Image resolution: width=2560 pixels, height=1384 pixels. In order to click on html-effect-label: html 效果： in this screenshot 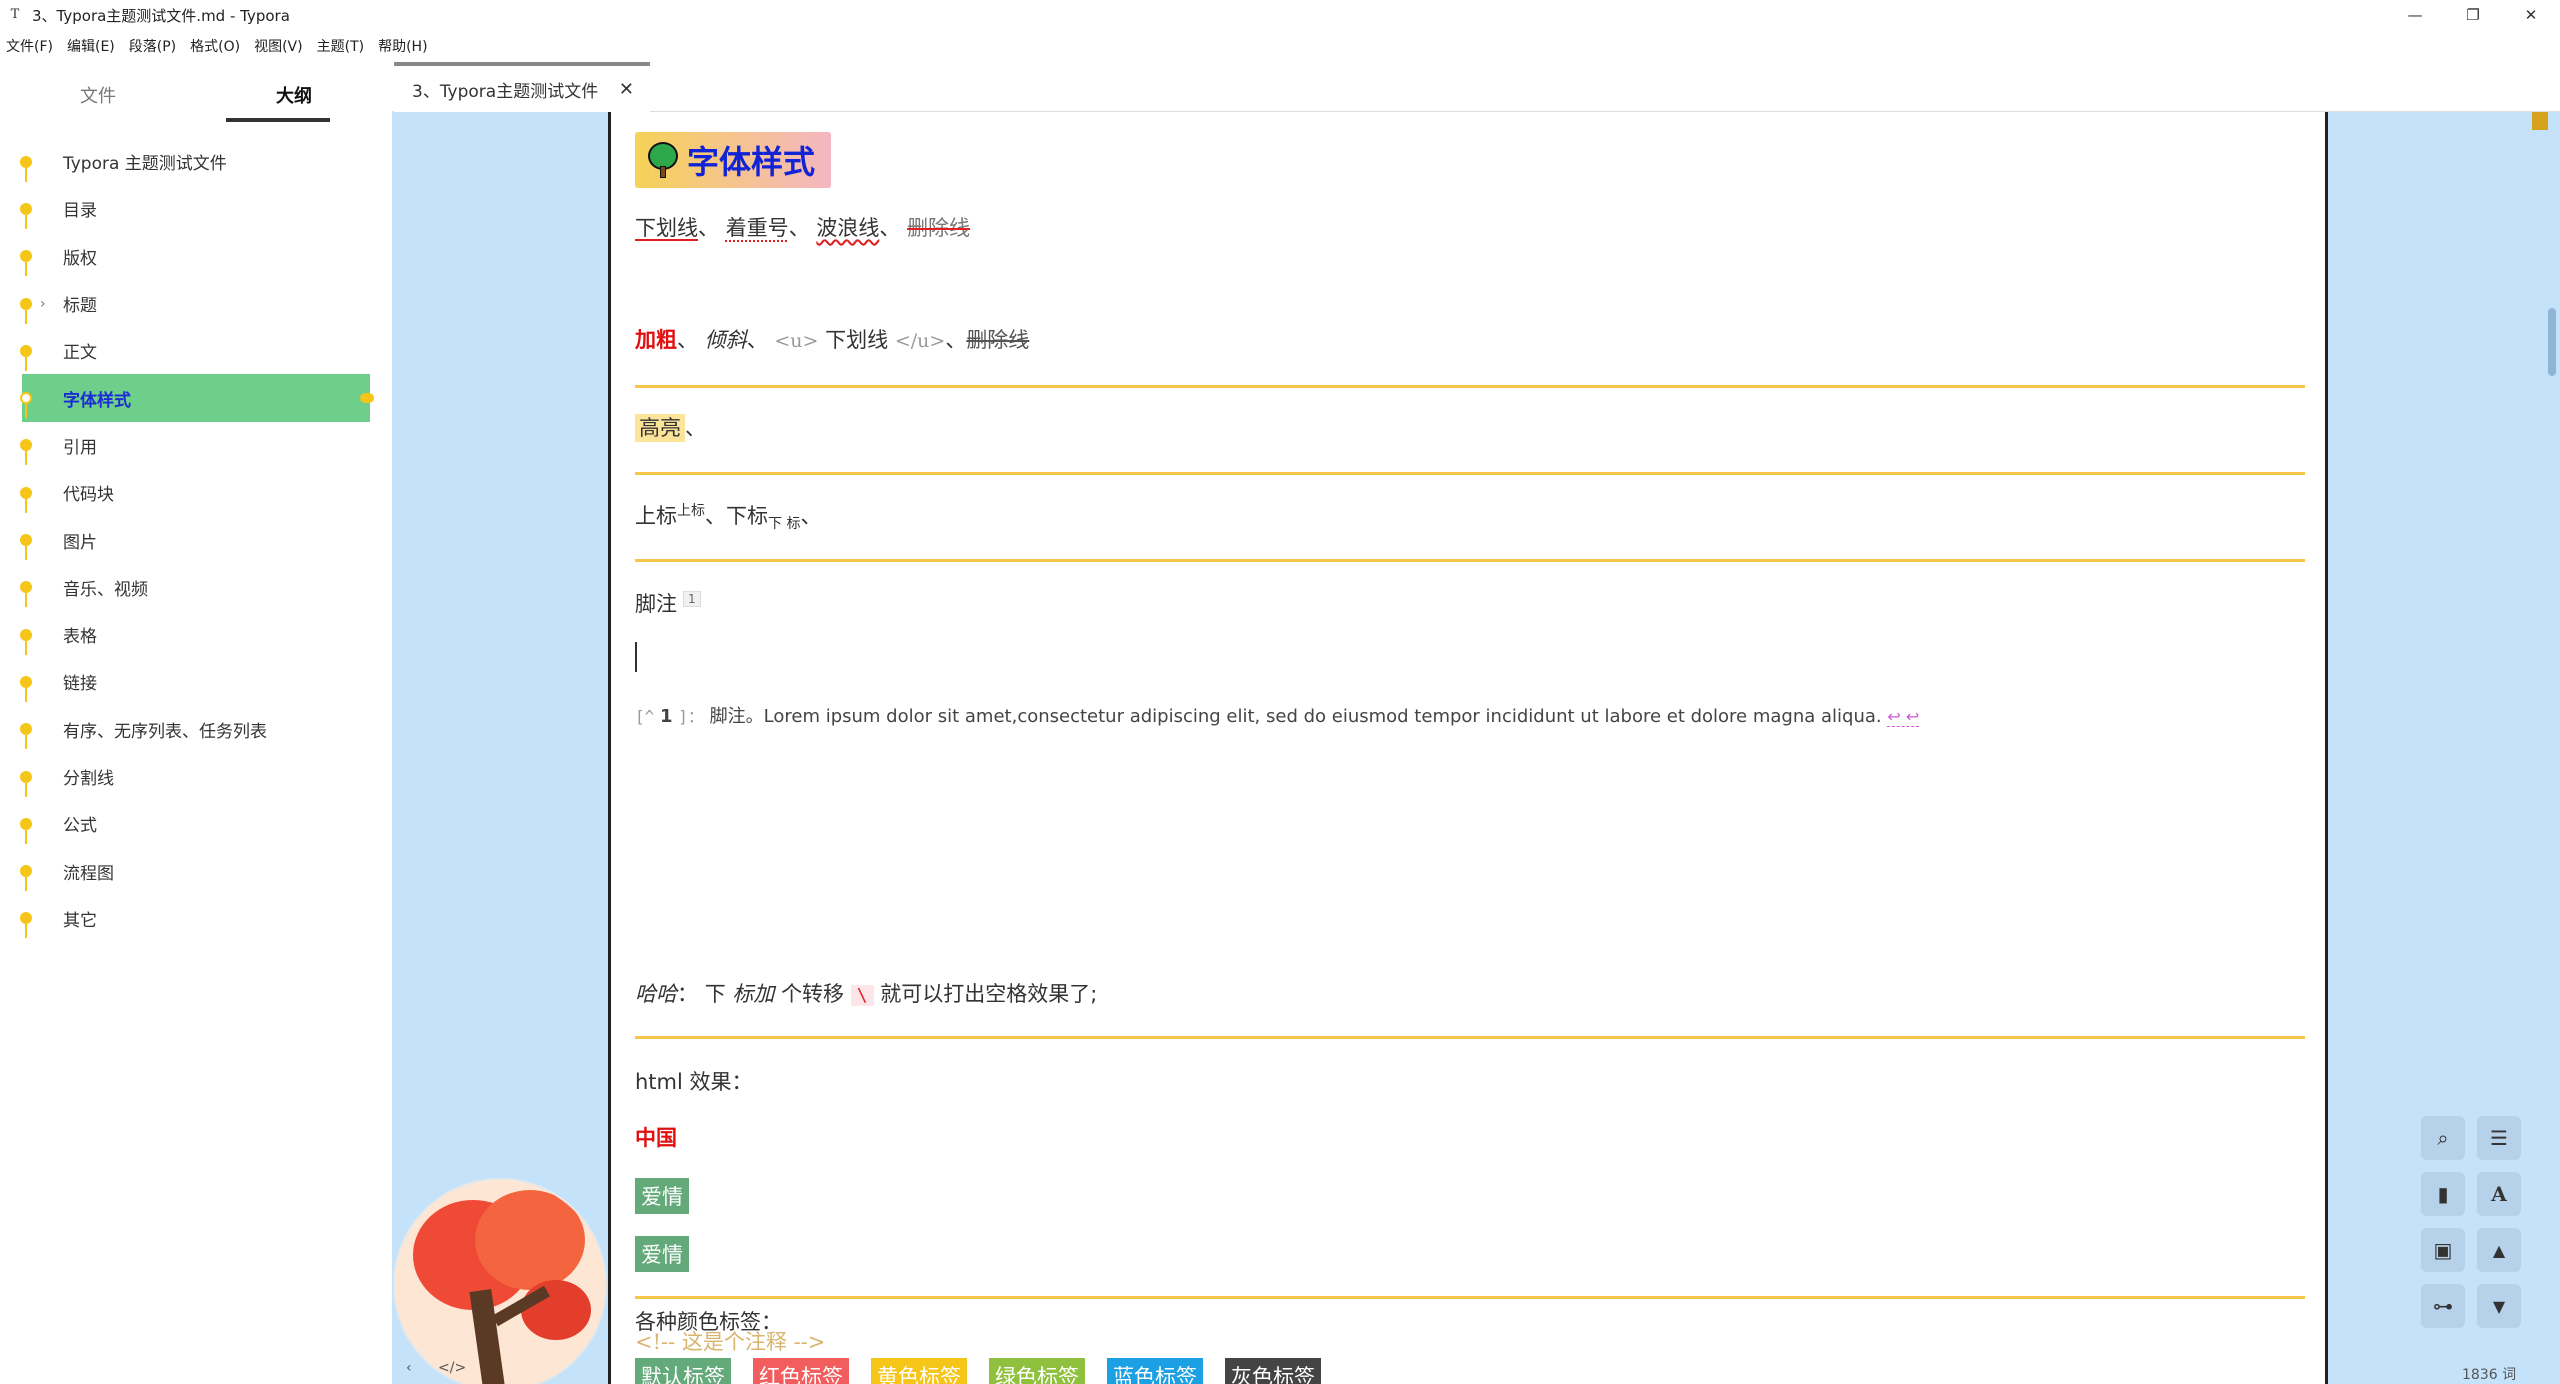, I will do `click(694, 1082)`.